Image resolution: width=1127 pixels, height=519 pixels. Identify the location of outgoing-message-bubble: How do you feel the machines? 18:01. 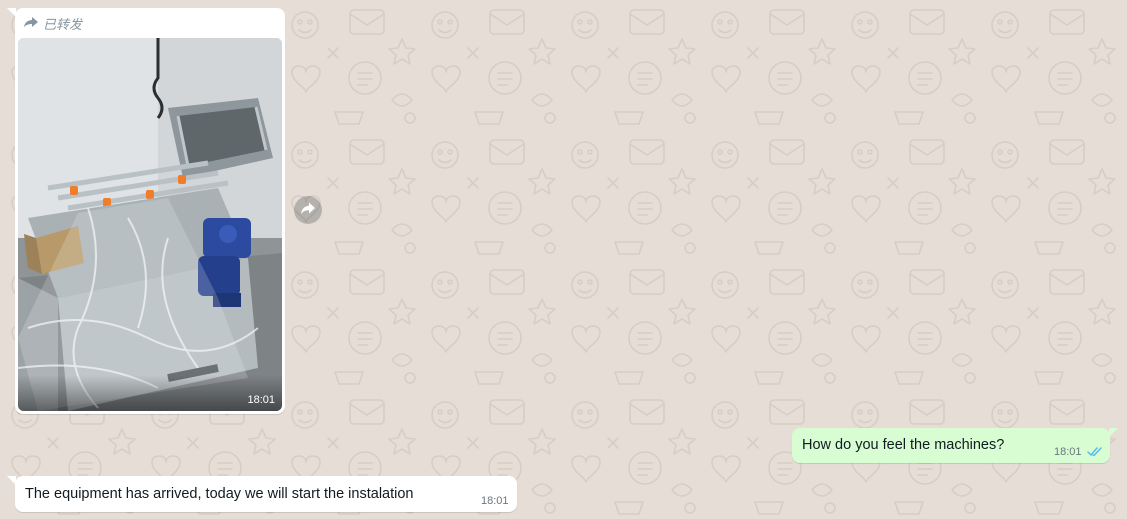
(951, 445).